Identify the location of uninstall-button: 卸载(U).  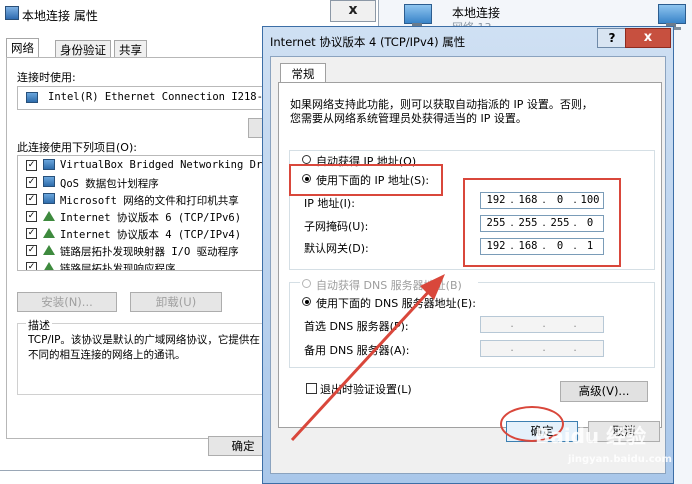
(176, 302).